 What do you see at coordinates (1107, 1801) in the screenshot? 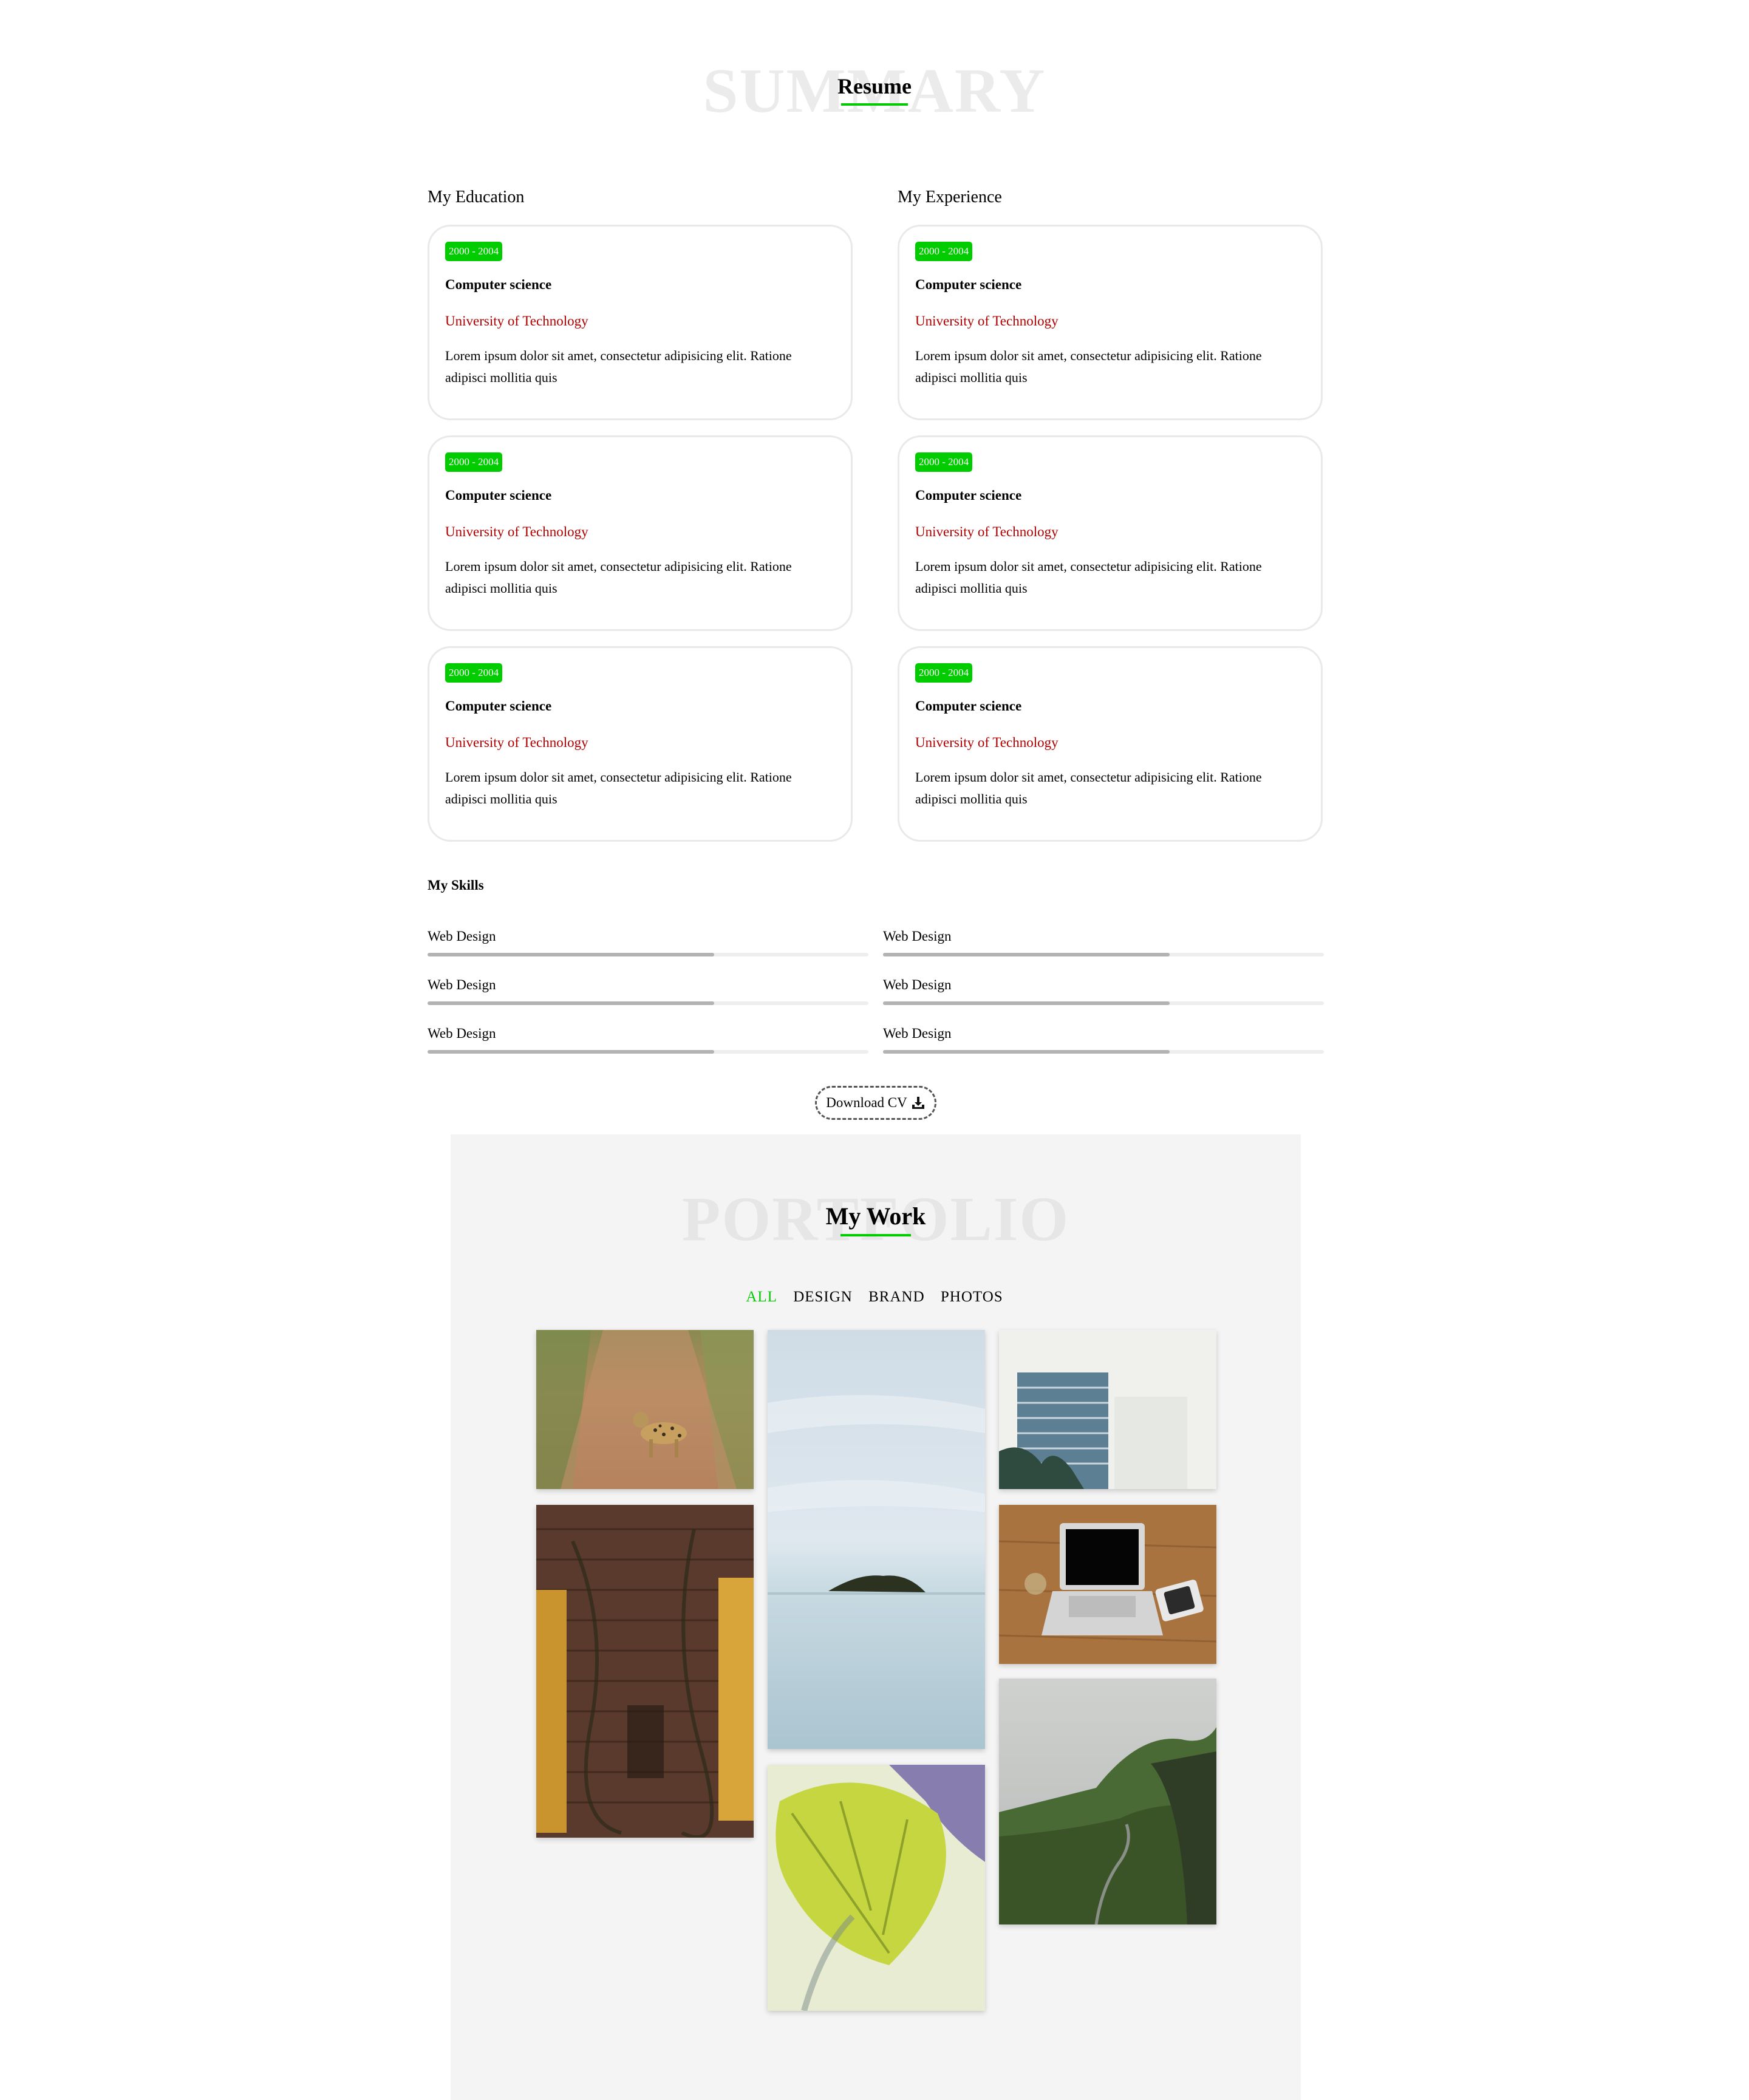
I see `mountain-photo` at bounding box center [1107, 1801].